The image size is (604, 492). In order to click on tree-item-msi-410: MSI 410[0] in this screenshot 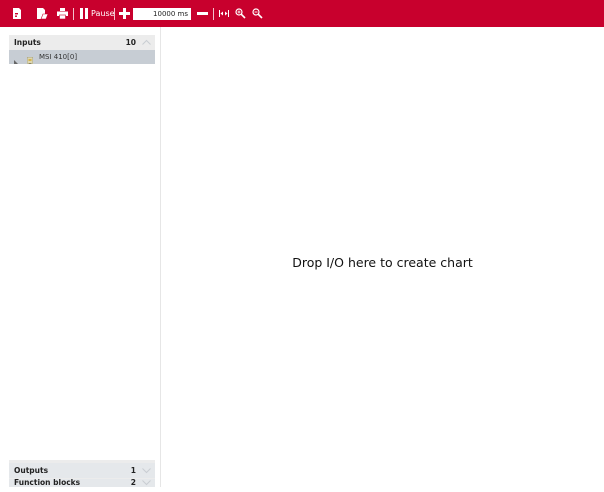, I will do `click(82, 59)`.